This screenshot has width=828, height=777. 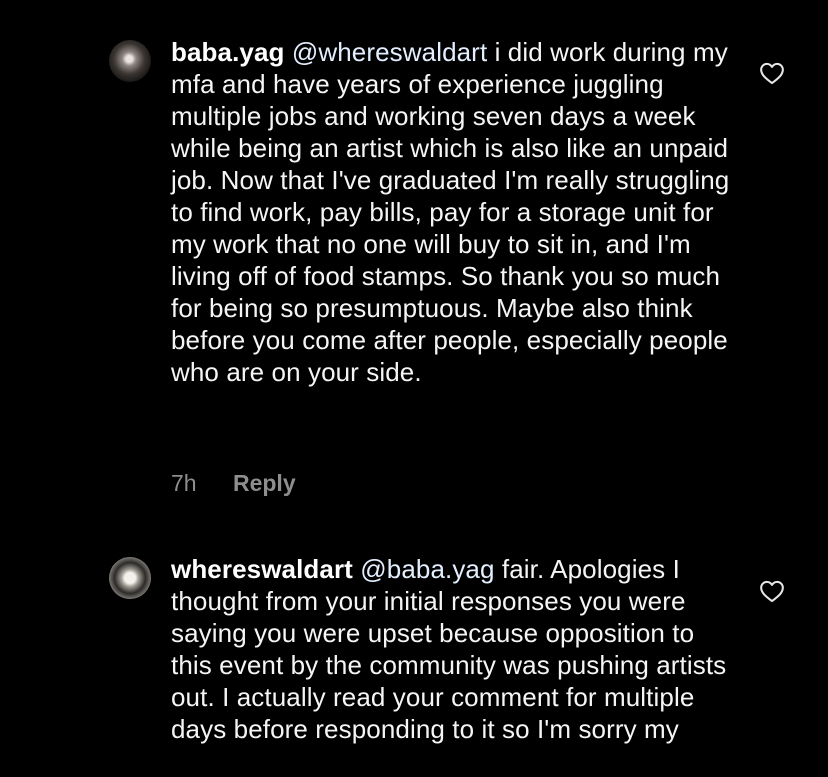 I want to click on comment-username: baba.yag, so click(x=228, y=52).